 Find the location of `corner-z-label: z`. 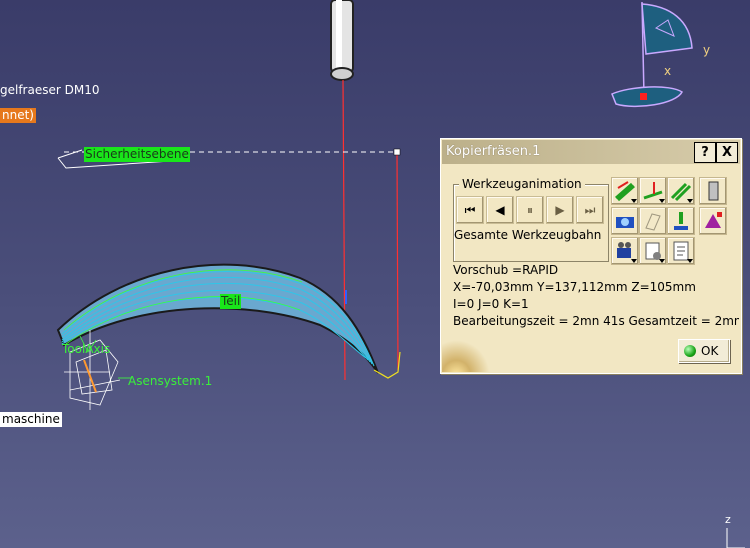

corner-z-label: z is located at coordinates (728, 519).